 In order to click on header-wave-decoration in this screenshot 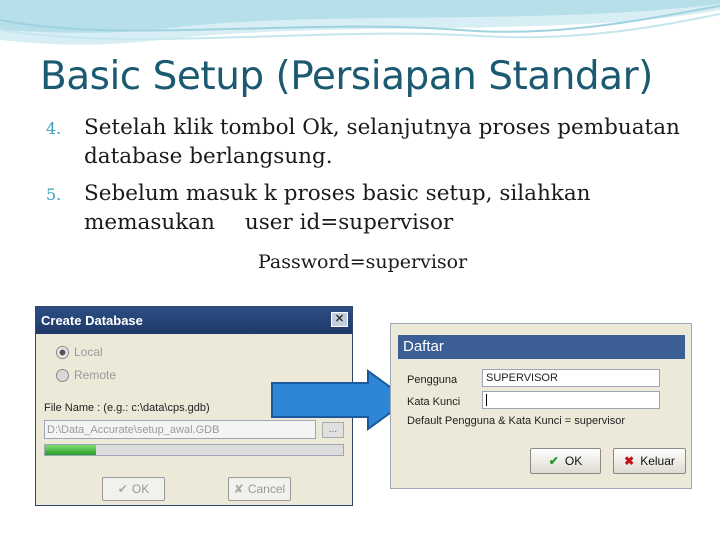, I will do `click(360, 22)`.